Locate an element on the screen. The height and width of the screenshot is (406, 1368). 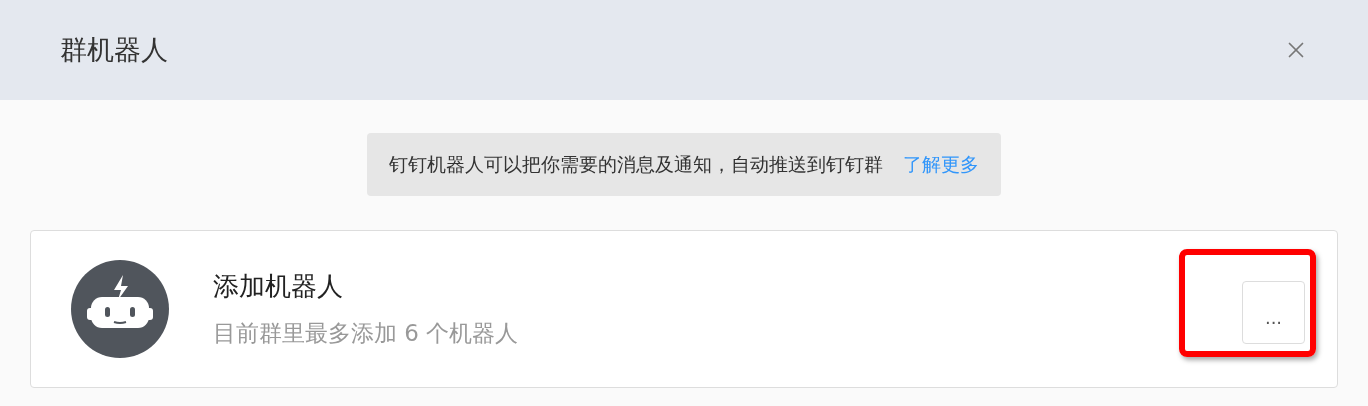
dialog-title: 群机器人 is located at coordinates (114, 49).